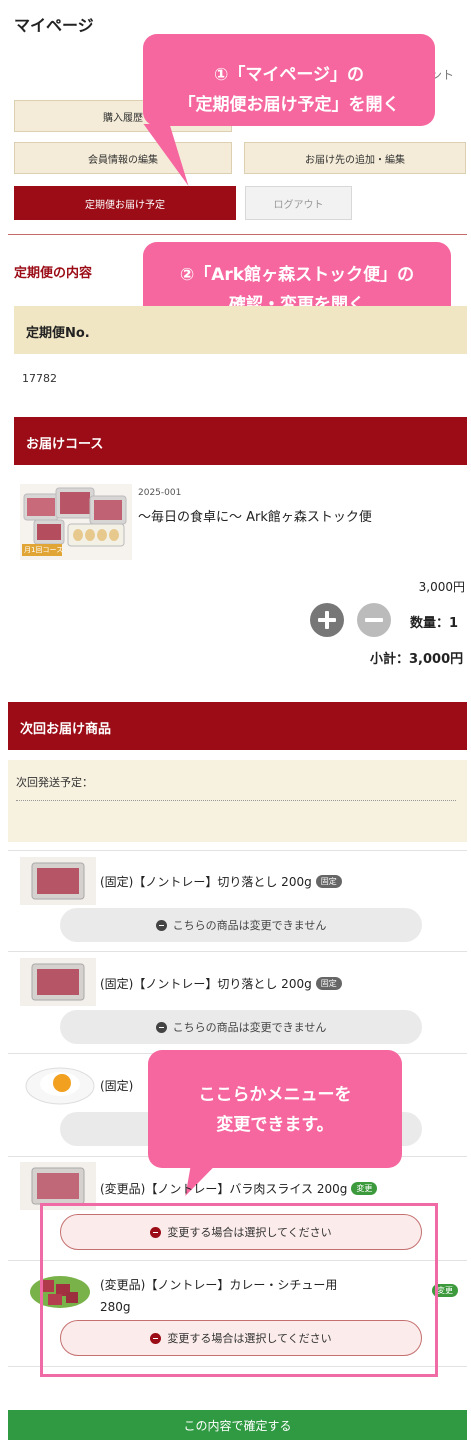 Image resolution: width=471 pixels, height=1454 pixels. What do you see at coordinates (239, 1290) in the screenshot?
I see `highlight-frame` at bounding box center [239, 1290].